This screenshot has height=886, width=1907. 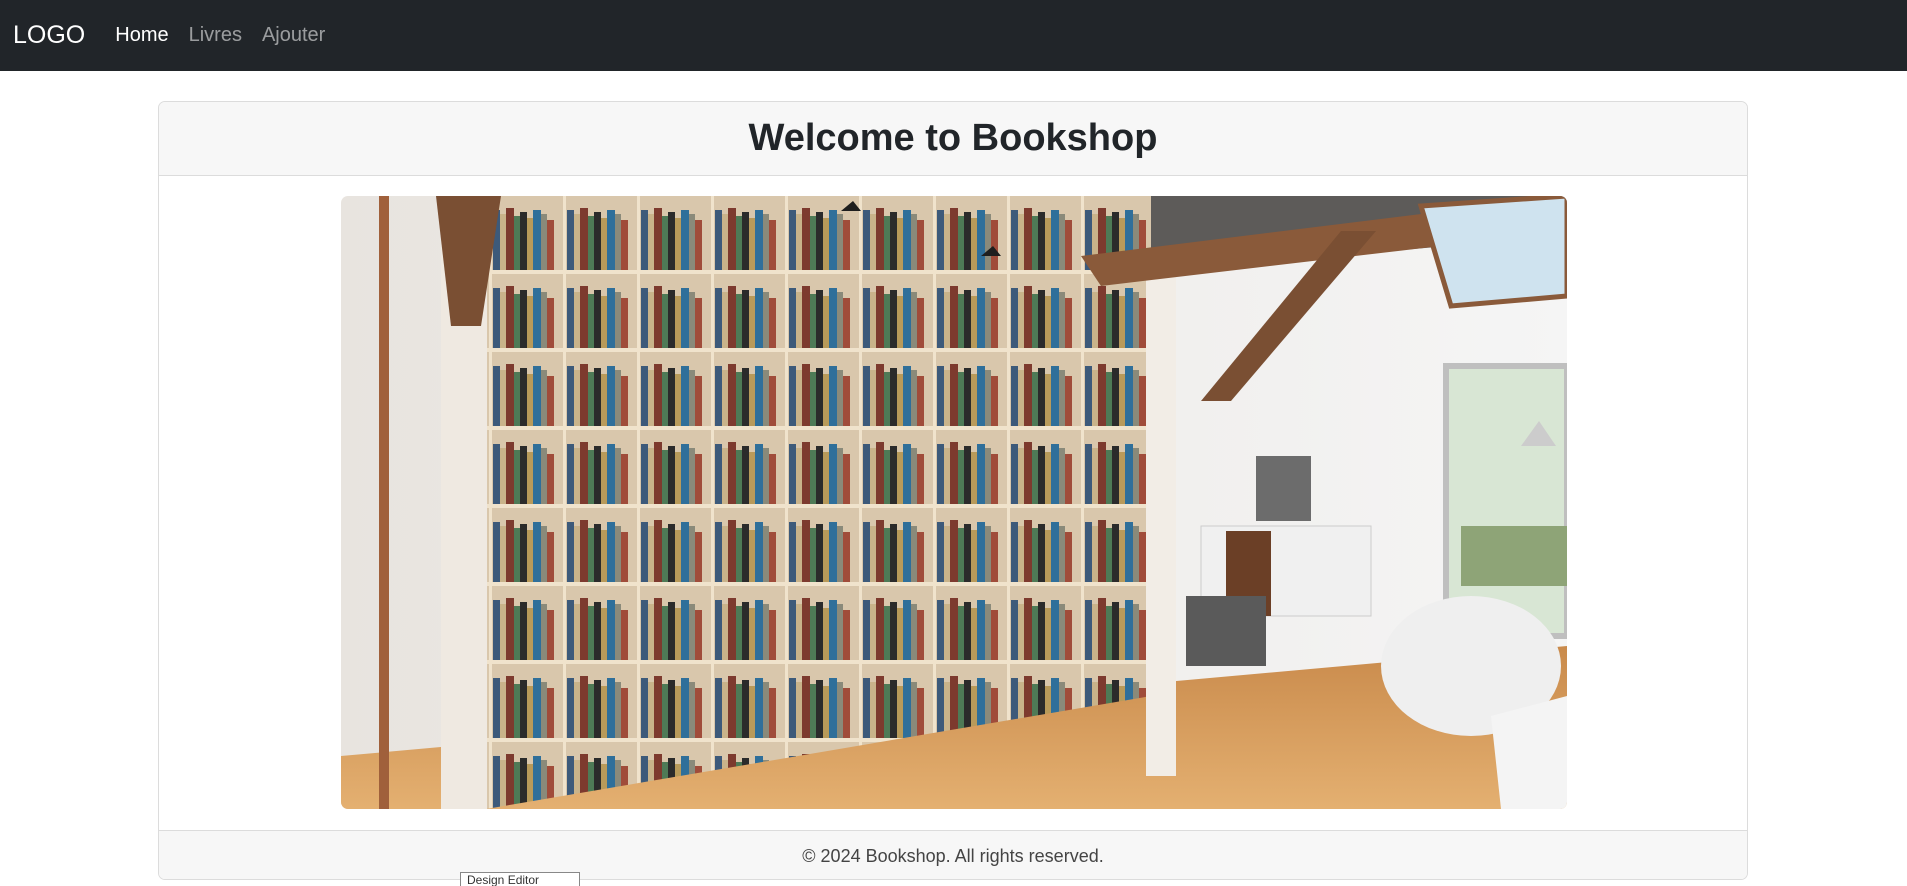 I want to click on footer-copyright: © 2024 Bookshop. All rights reserved., so click(x=953, y=855).